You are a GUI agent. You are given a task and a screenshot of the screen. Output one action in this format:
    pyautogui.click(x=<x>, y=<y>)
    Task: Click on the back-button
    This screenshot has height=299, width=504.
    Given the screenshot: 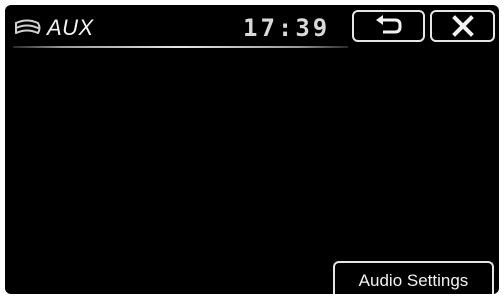 What is the action you would take?
    pyautogui.click(x=388, y=26)
    